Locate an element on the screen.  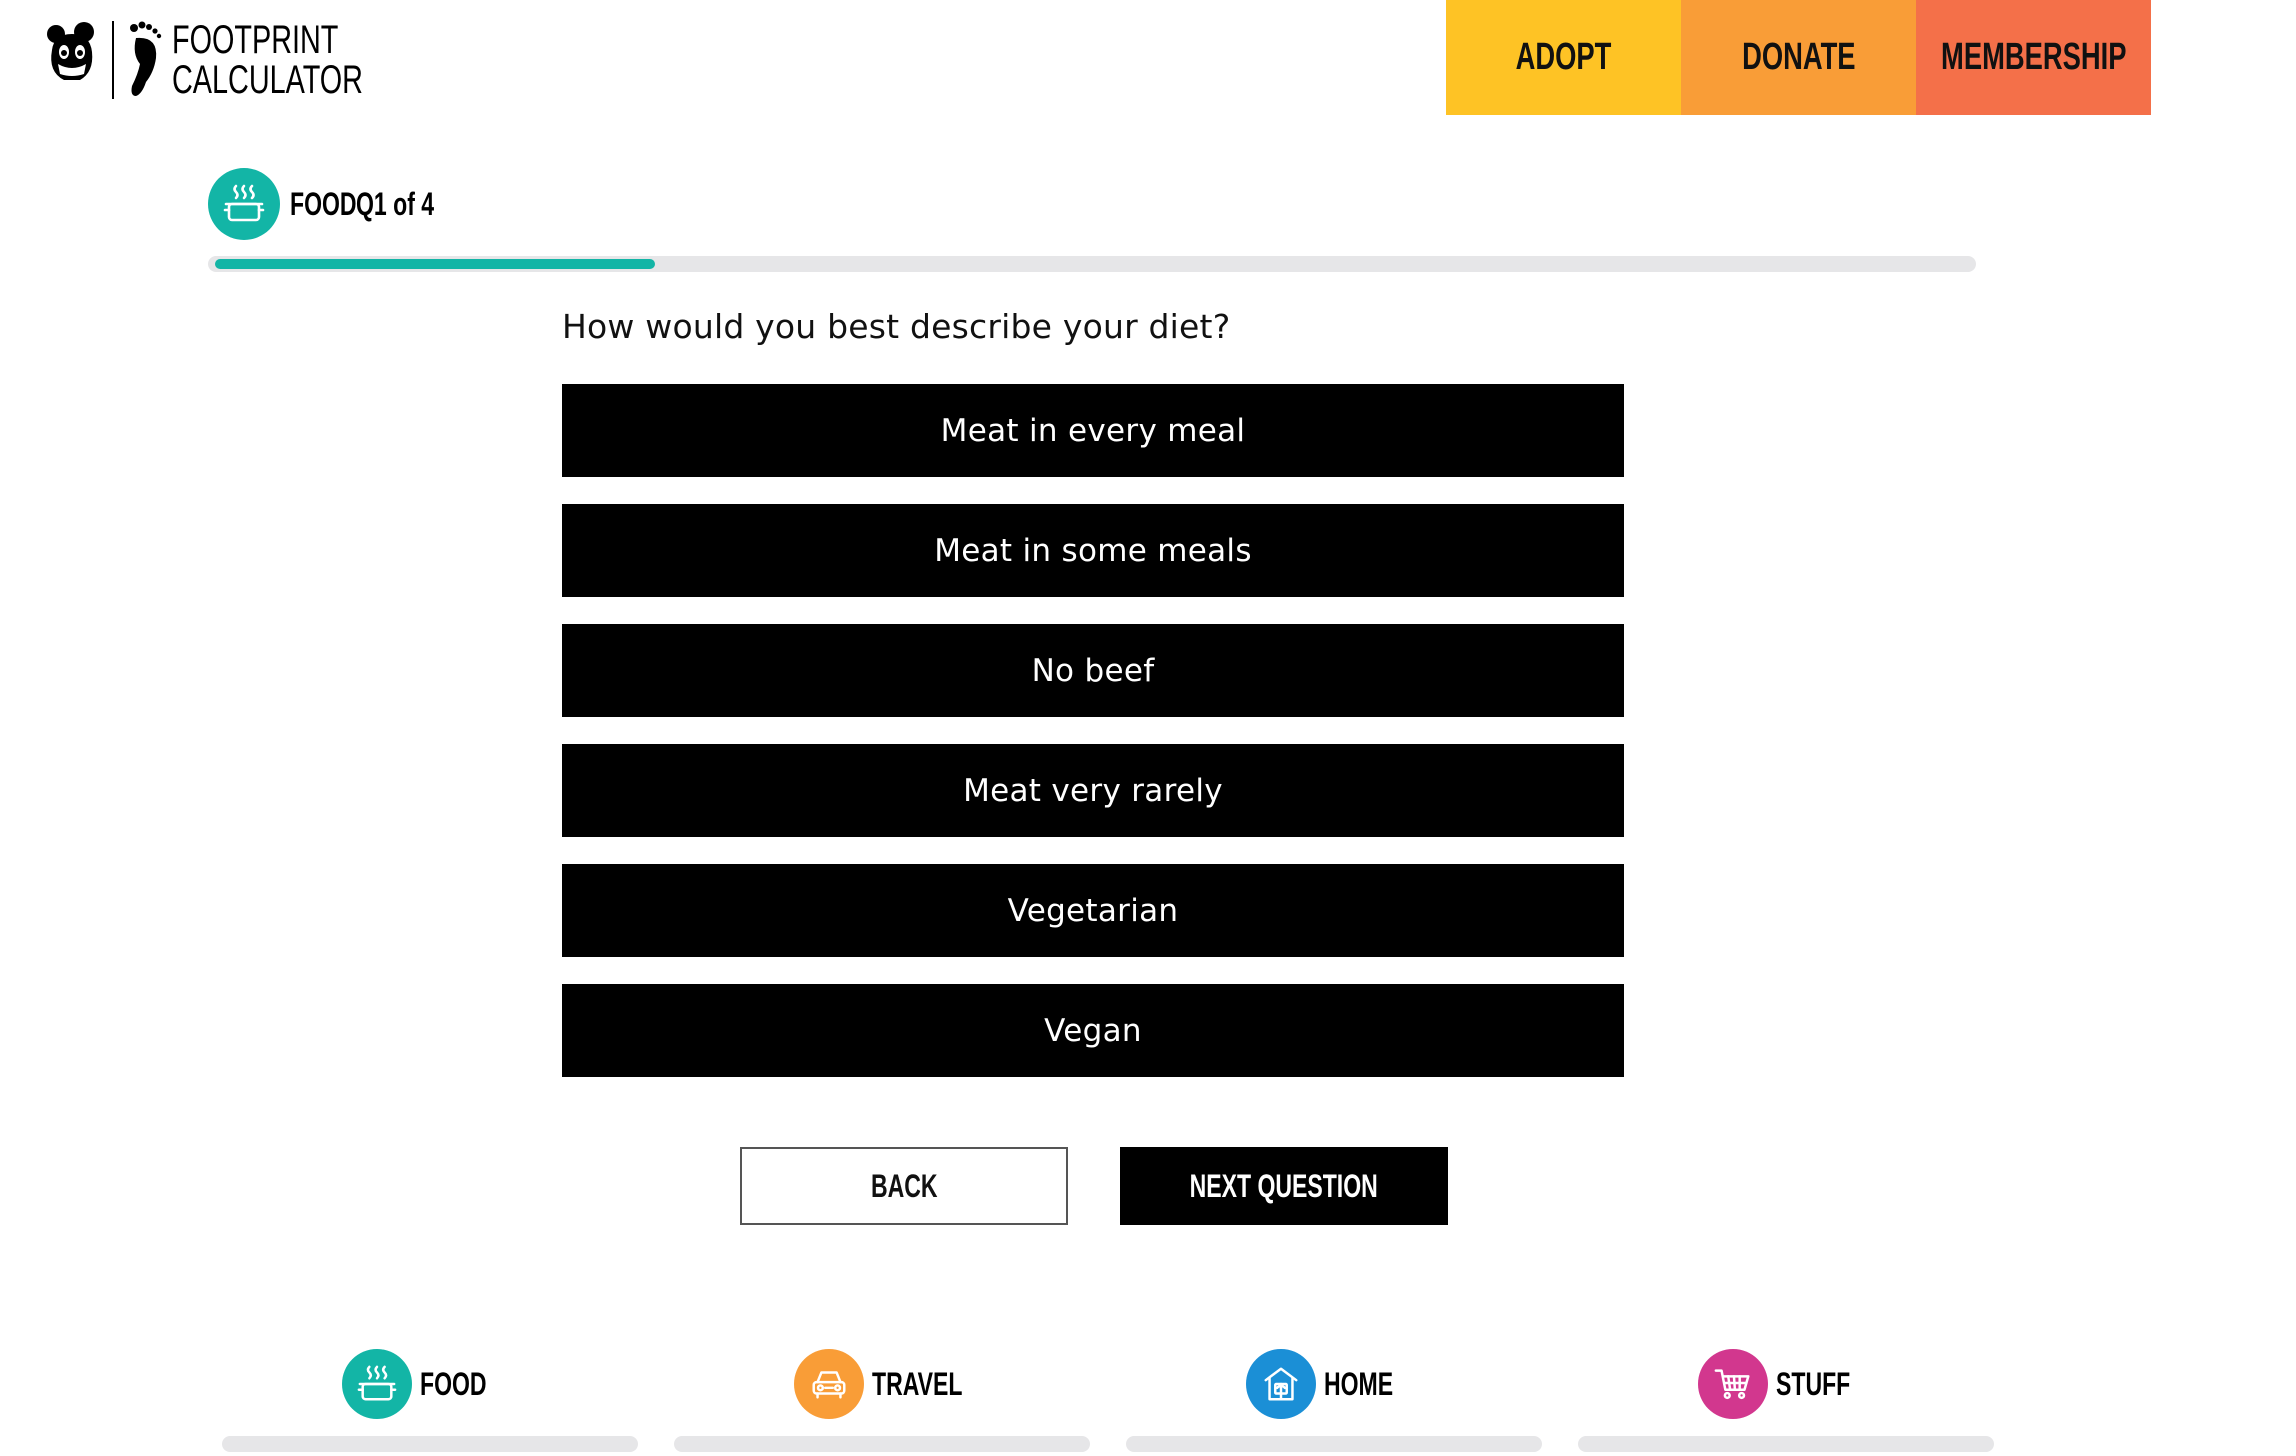
category-stuff-label: STUFF is located at coordinates (1813, 1383).